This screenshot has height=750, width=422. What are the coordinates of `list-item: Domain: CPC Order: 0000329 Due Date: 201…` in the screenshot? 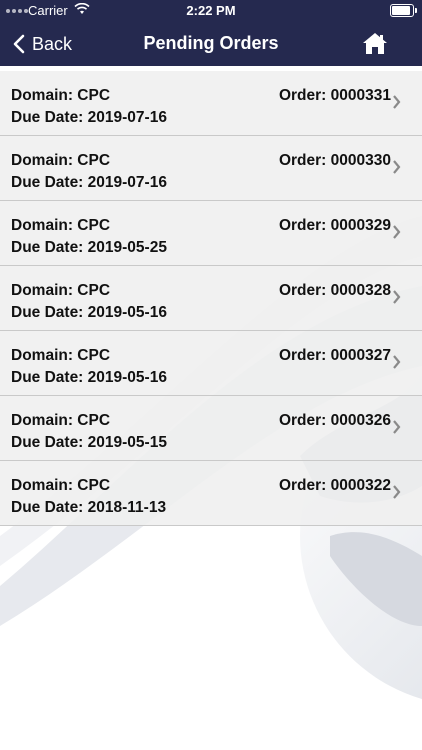 It's located at (211, 233).